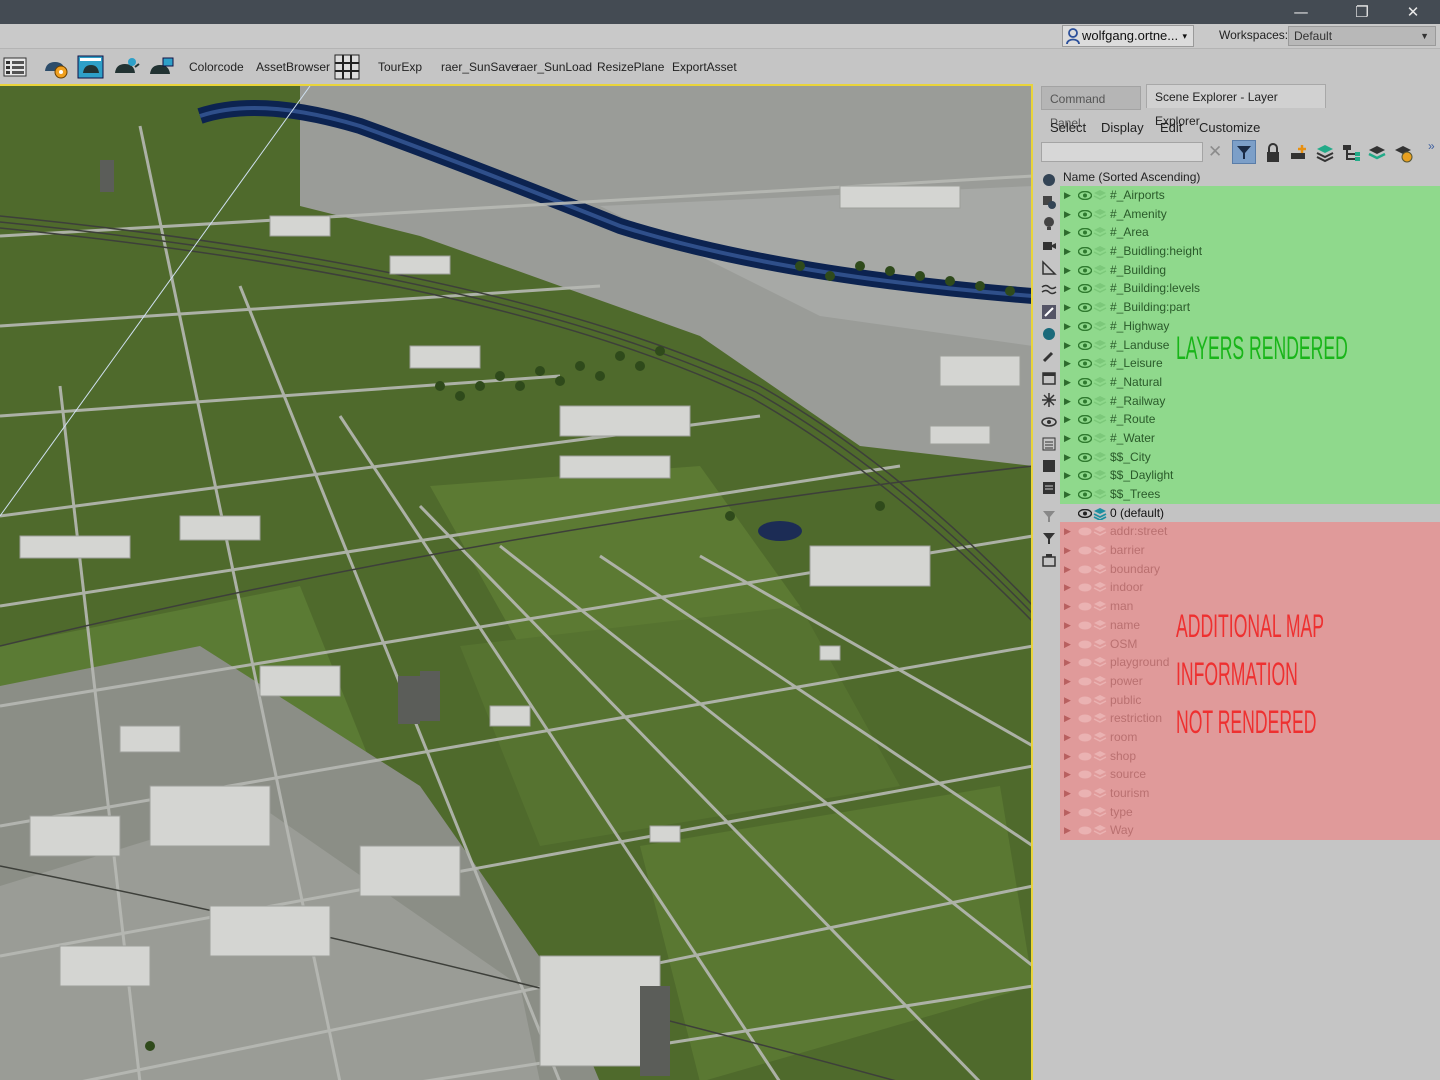 The height and width of the screenshot is (1080, 1440). What do you see at coordinates (1091, 108) in the screenshot?
I see `tab-command-panel: Command Panel` at bounding box center [1091, 108].